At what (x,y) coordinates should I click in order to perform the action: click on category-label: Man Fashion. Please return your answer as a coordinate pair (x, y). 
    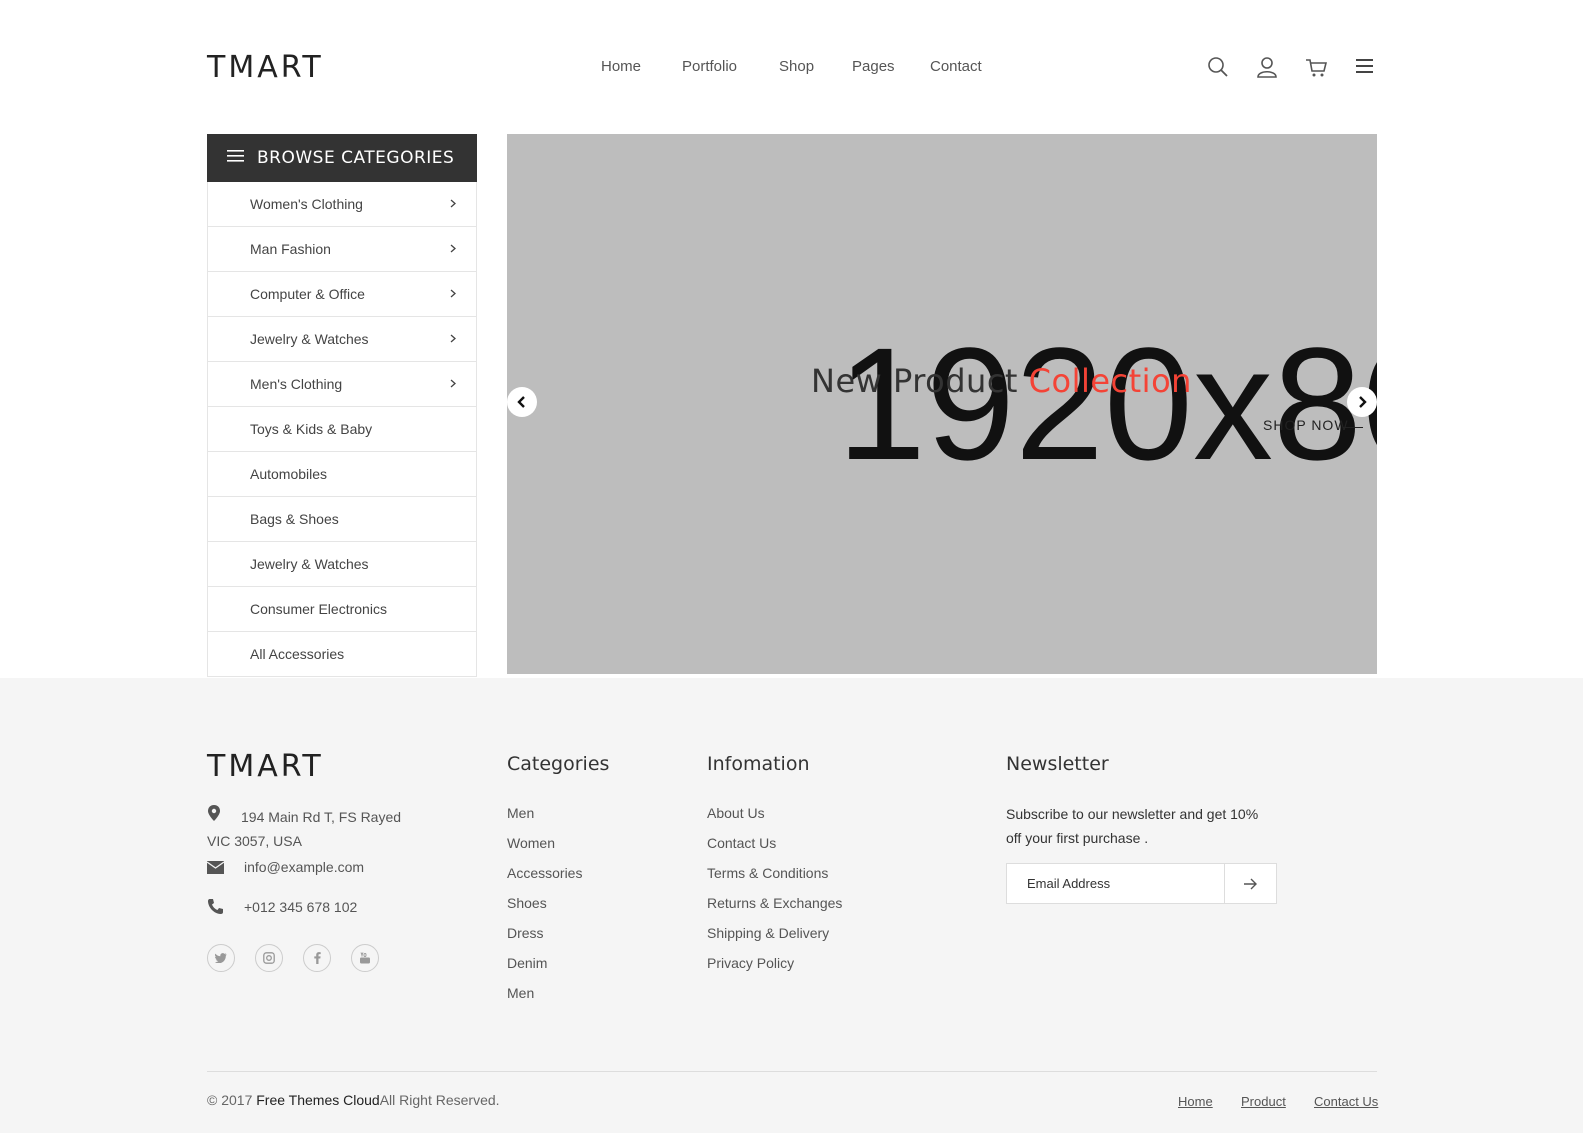
    Looking at the image, I should click on (290, 249).